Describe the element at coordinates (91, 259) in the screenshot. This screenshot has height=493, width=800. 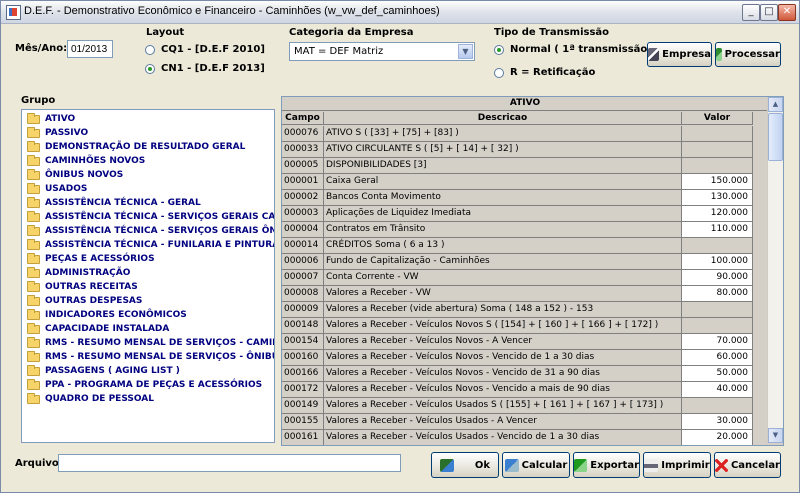
I see `tree-item: PEÇAS E ACESSÓRIOS` at that location.